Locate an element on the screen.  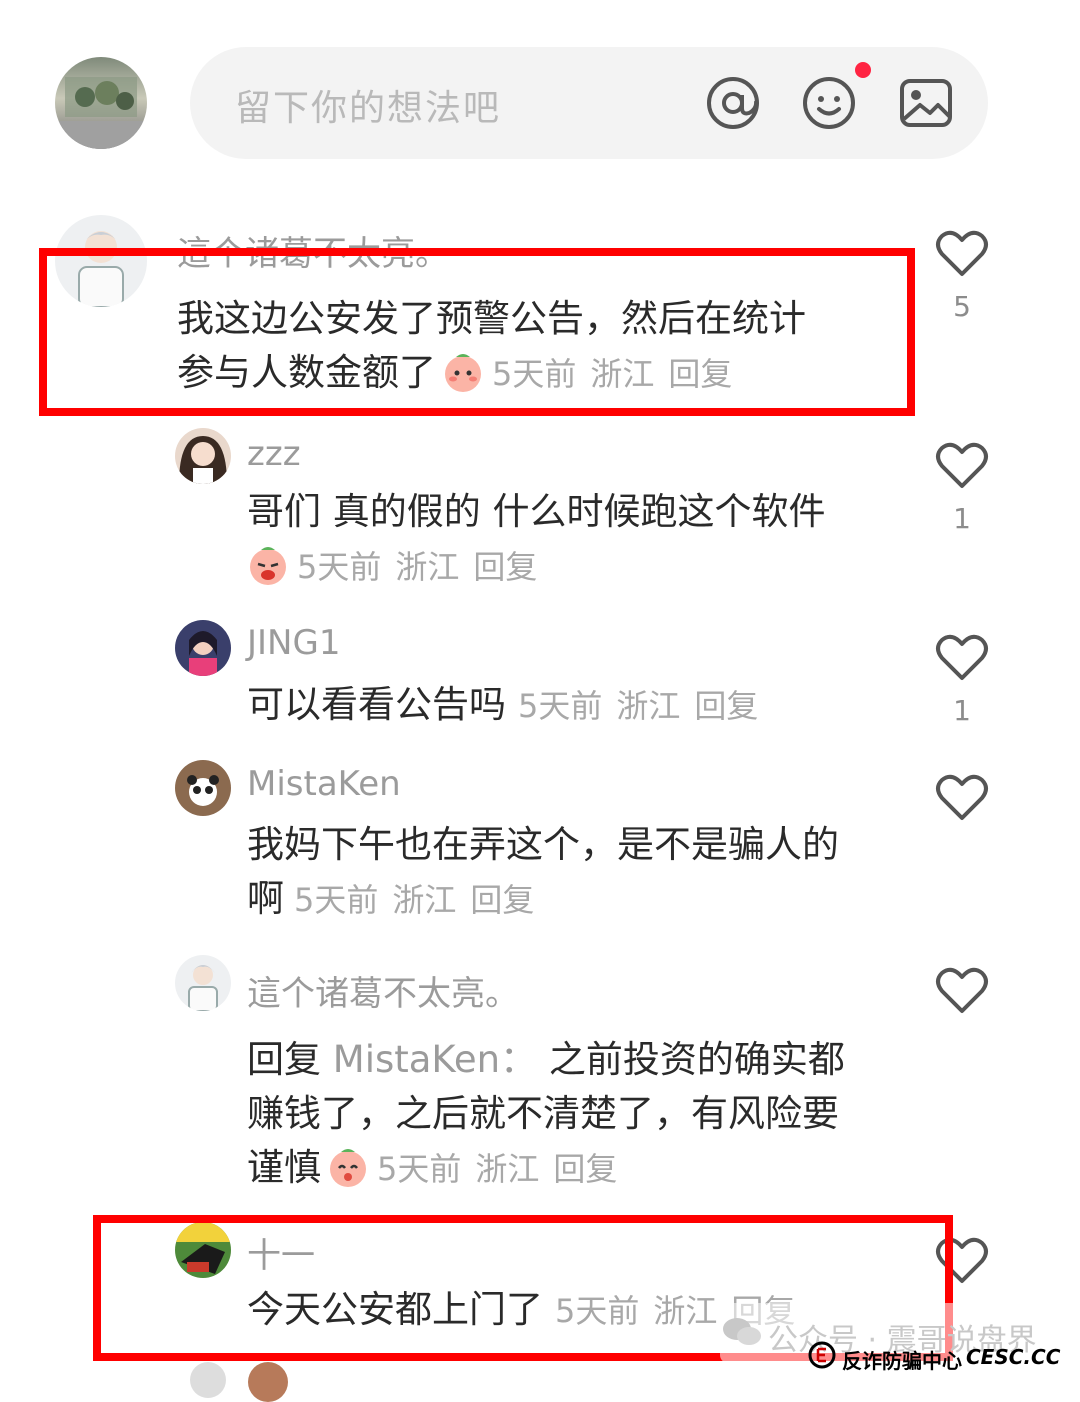
comment-username: MistaKen is located at coordinates (324, 784).